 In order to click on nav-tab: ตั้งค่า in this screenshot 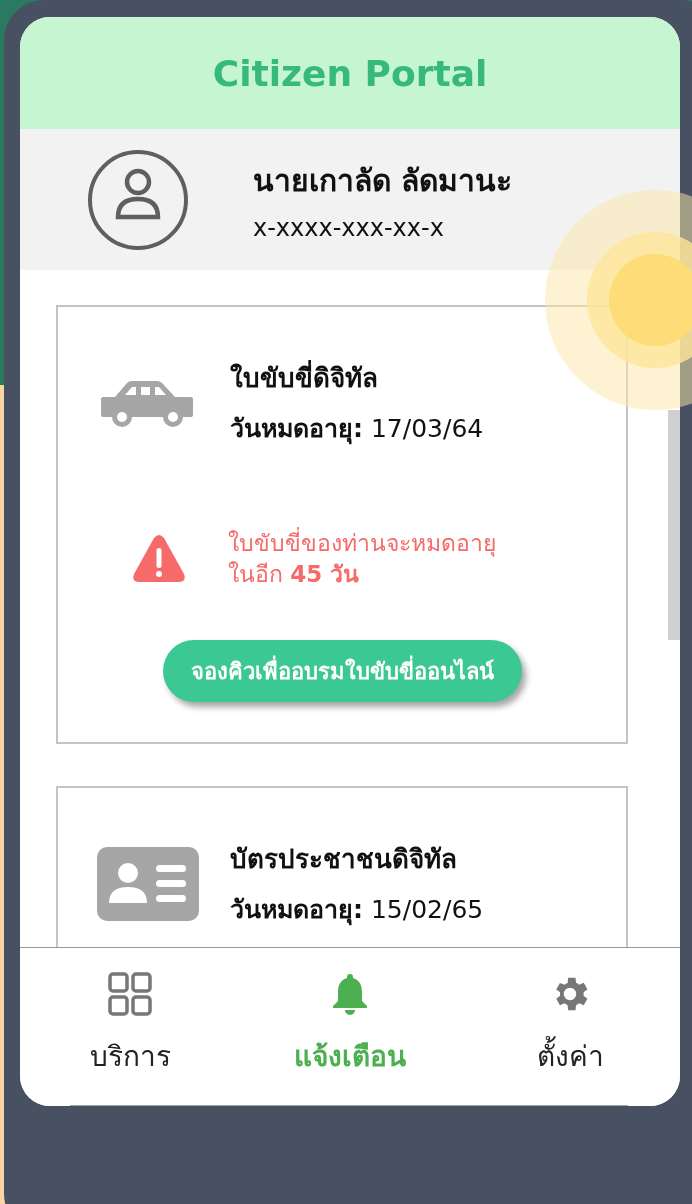, I will do `click(570, 1027)`.